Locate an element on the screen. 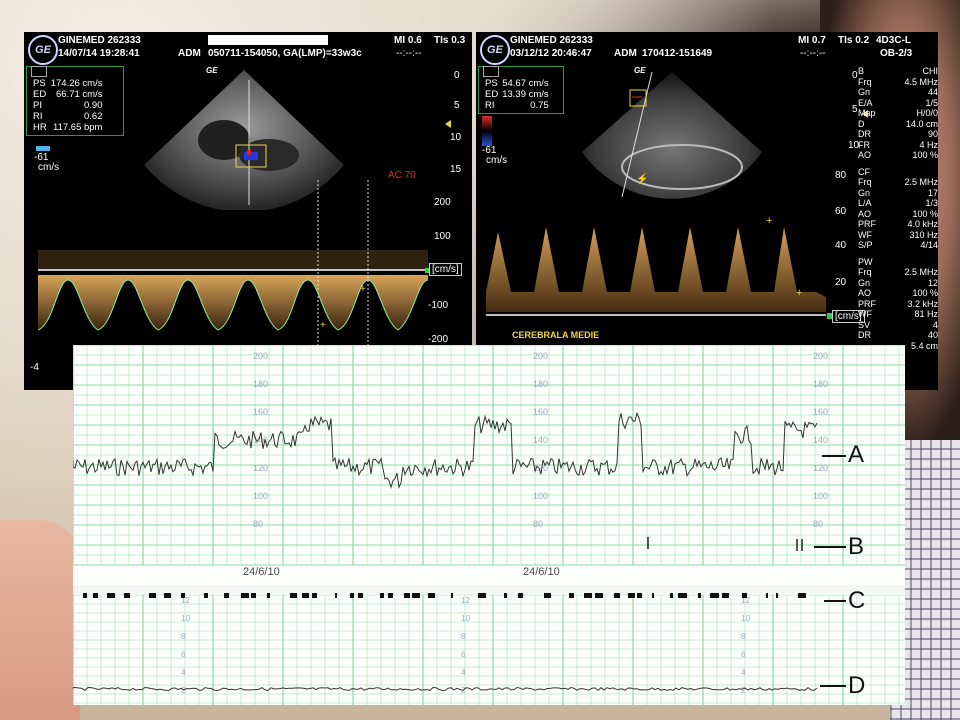  scan-datetime: 14/07/14 19:28:41 is located at coordinates (99, 53).